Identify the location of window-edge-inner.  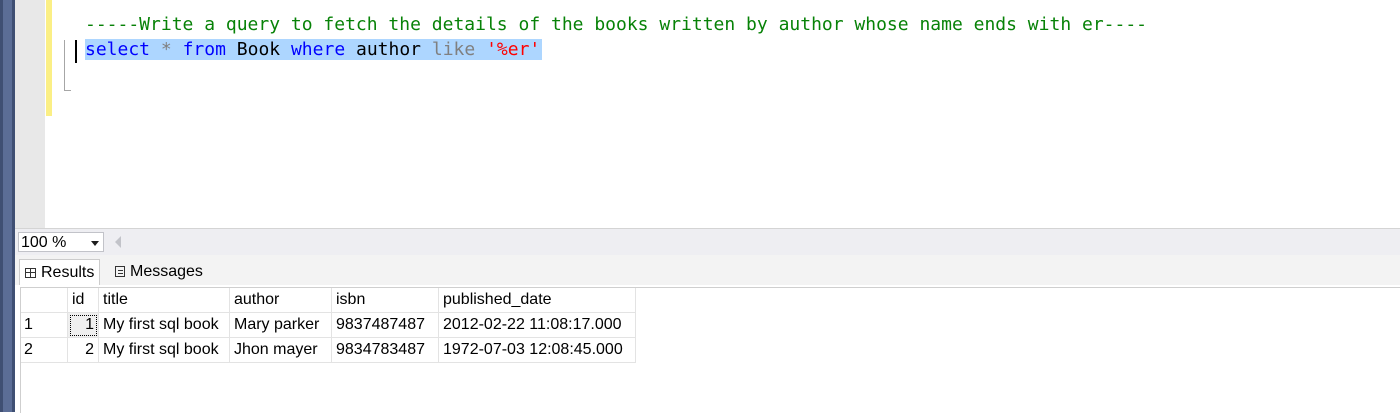
(7, 206).